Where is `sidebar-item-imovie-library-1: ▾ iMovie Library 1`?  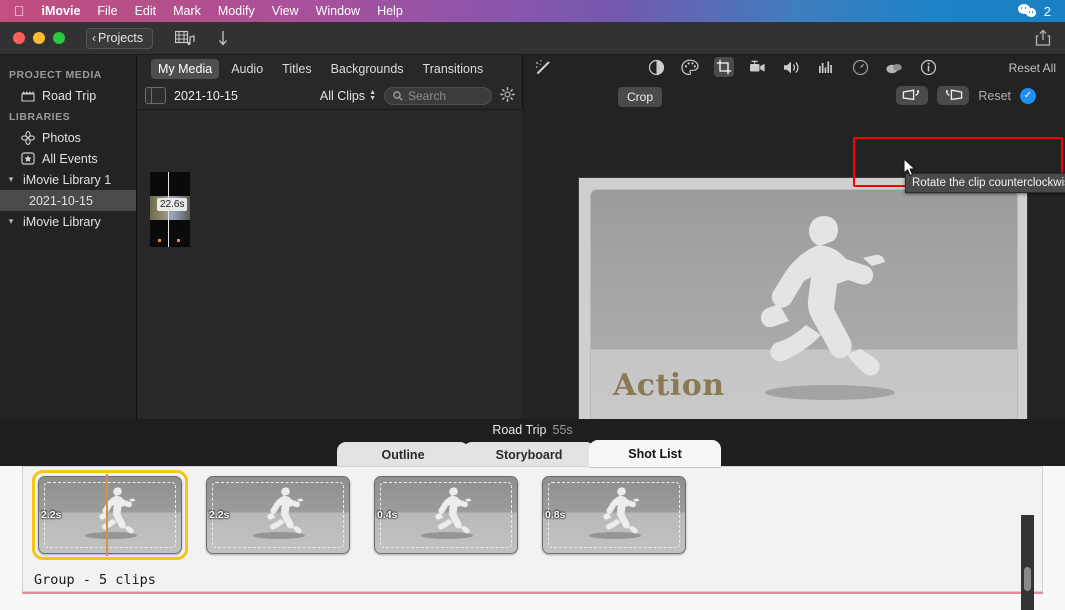 sidebar-item-imovie-library-1: ▾ iMovie Library 1 is located at coordinates (68, 179).